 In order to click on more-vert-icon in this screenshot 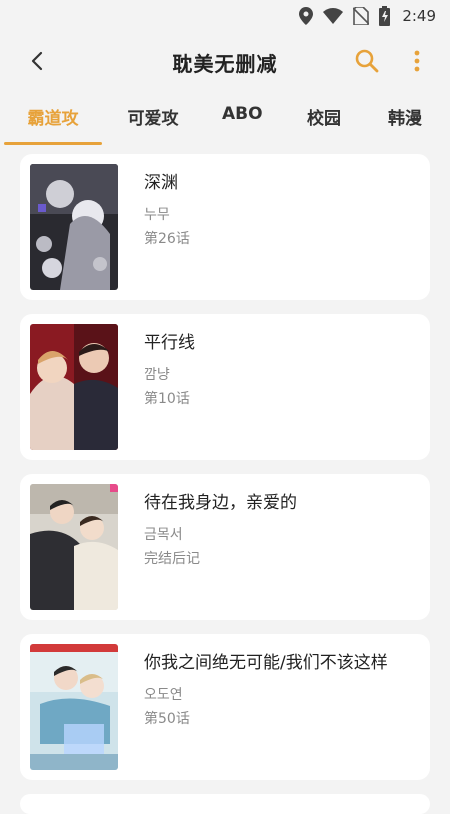, I will do `click(417, 61)`.